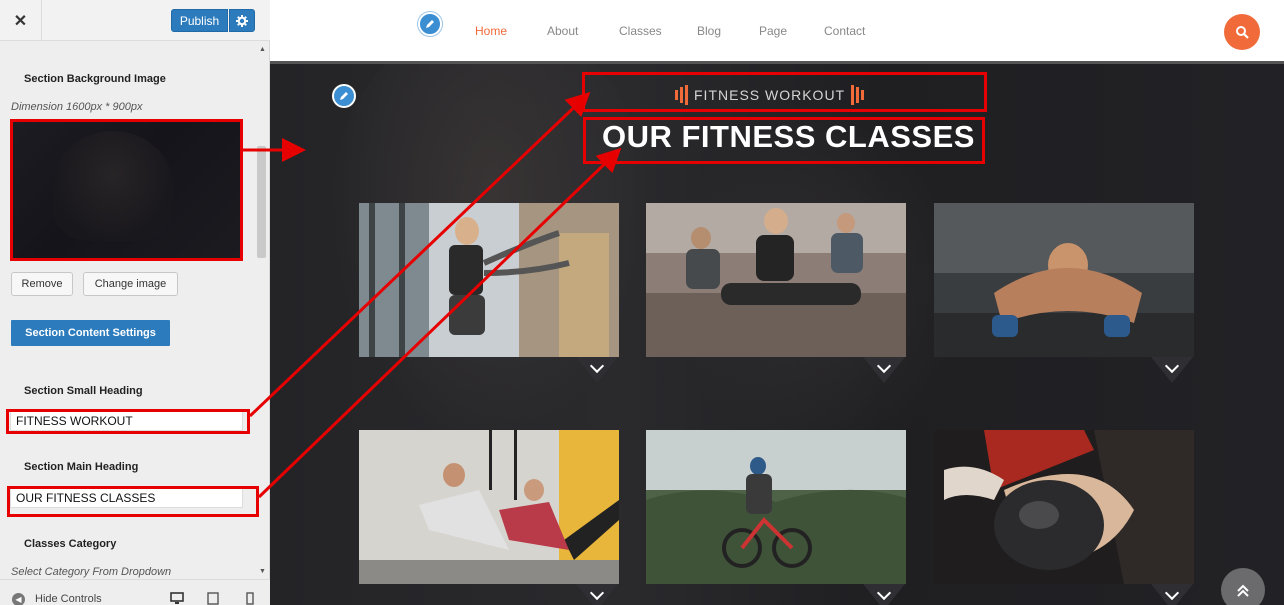 The height and width of the screenshot is (605, 1284). What do you see at coordinates (42, 284) in the screenshot?
I see `remove-image-button: Remove` at bounding box center [42, 284].